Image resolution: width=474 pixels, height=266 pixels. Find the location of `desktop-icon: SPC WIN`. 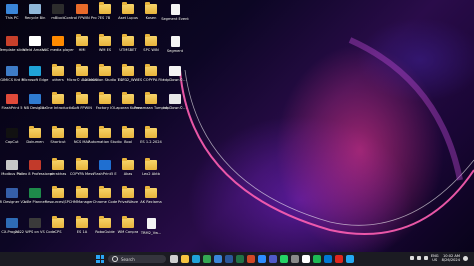

desktop-icon: SPC WIN is located at coordinates (151, 43).